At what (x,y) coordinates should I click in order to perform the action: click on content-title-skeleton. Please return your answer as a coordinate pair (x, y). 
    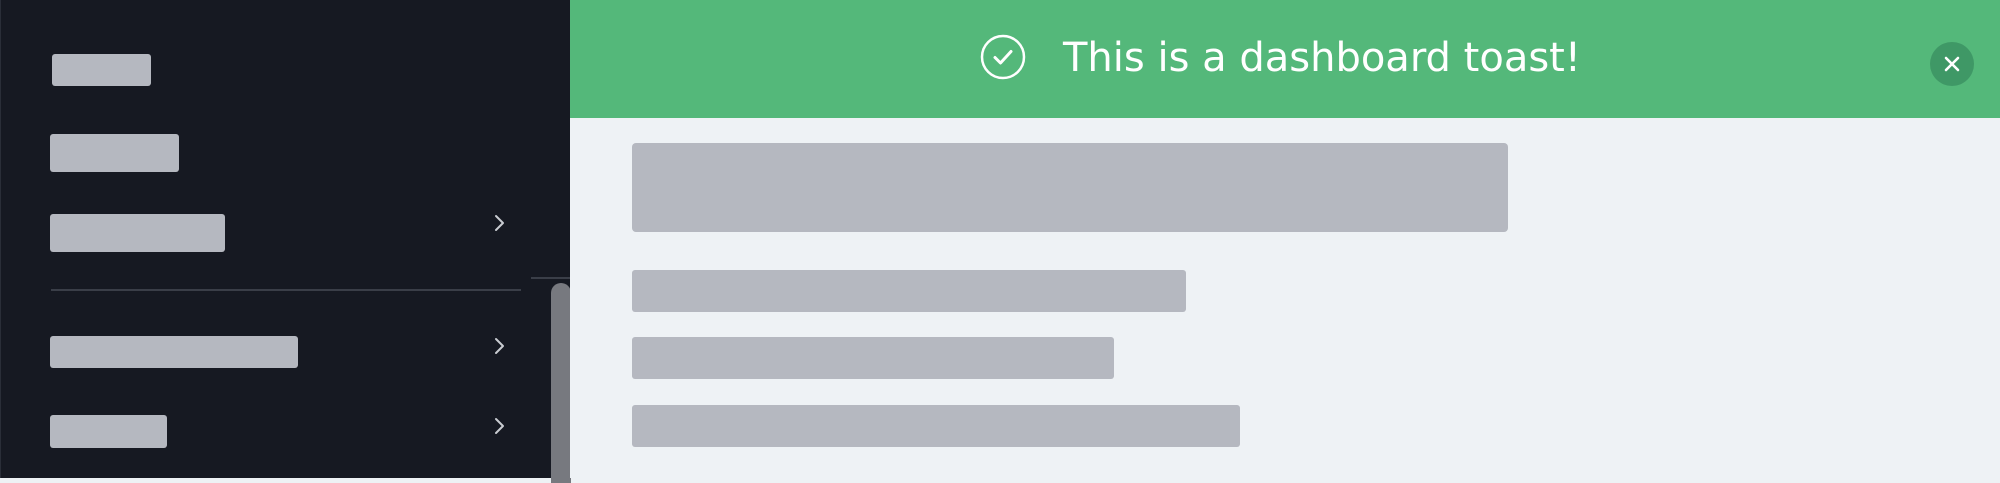
    Looking at the image, I should click on (1070, 187).